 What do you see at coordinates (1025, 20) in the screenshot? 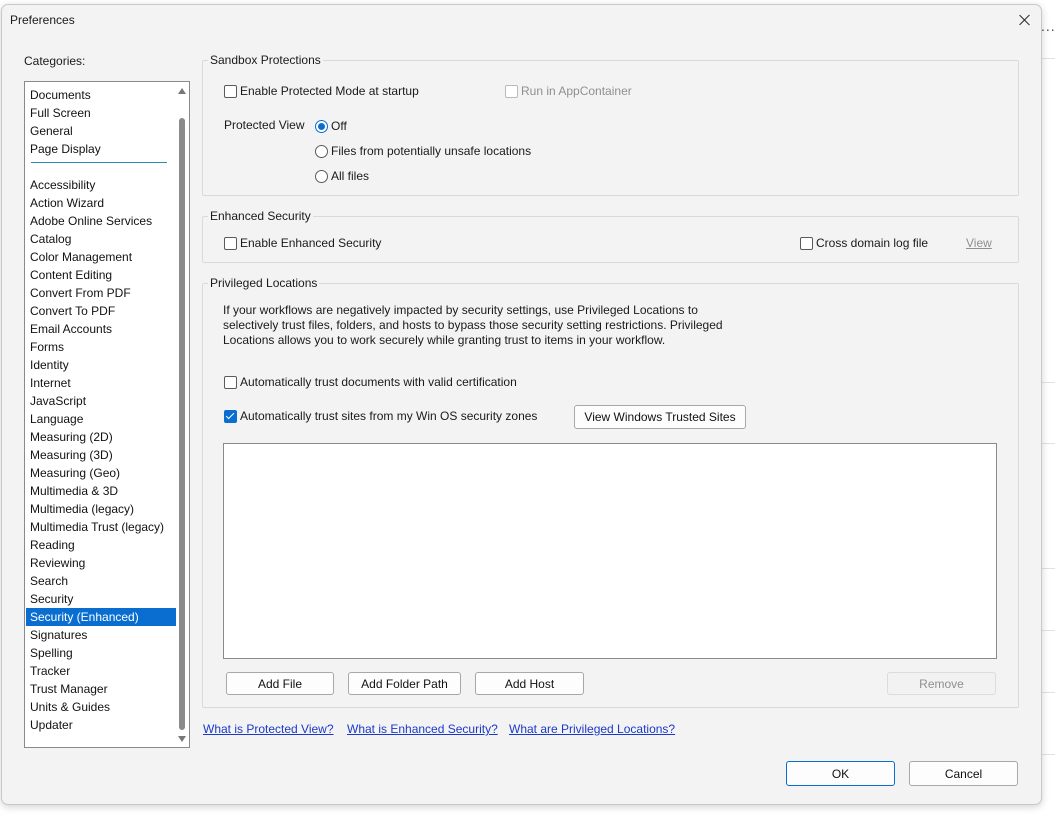
I see `close-icon` at bounding box center [1025, 20].